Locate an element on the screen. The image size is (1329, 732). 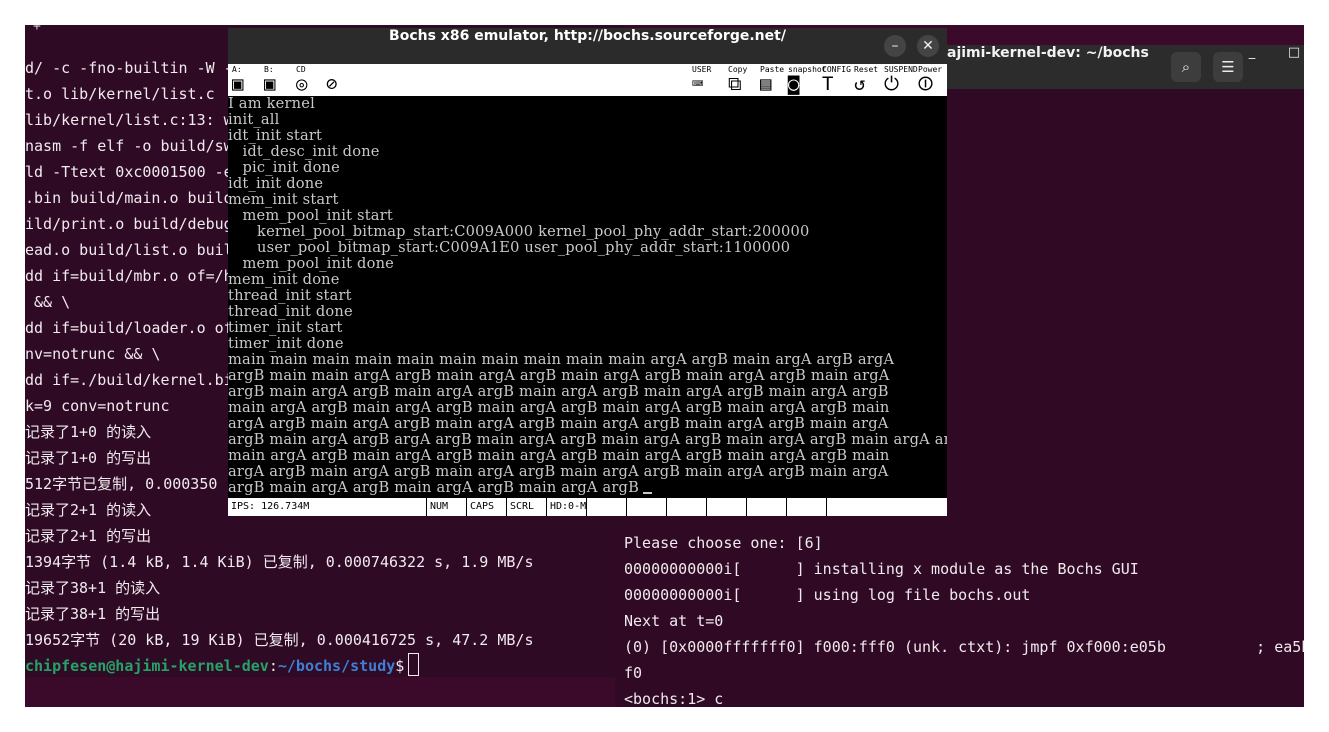
vga-line: thread_init start is located at coordinates (290, 296).